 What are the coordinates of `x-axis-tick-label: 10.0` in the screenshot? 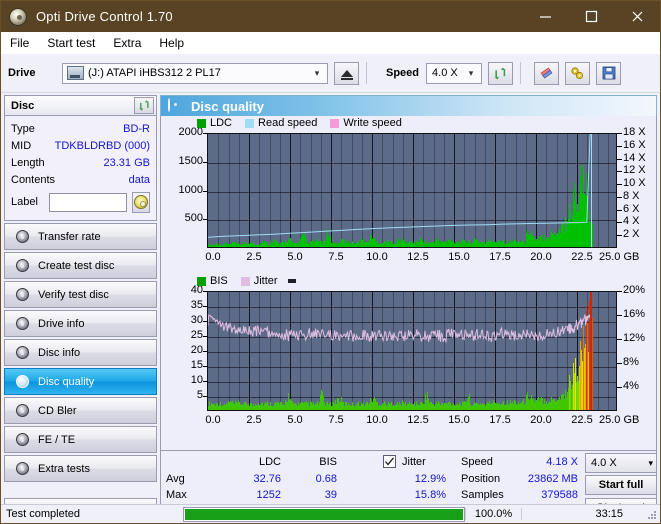 It's located at (377, 257).